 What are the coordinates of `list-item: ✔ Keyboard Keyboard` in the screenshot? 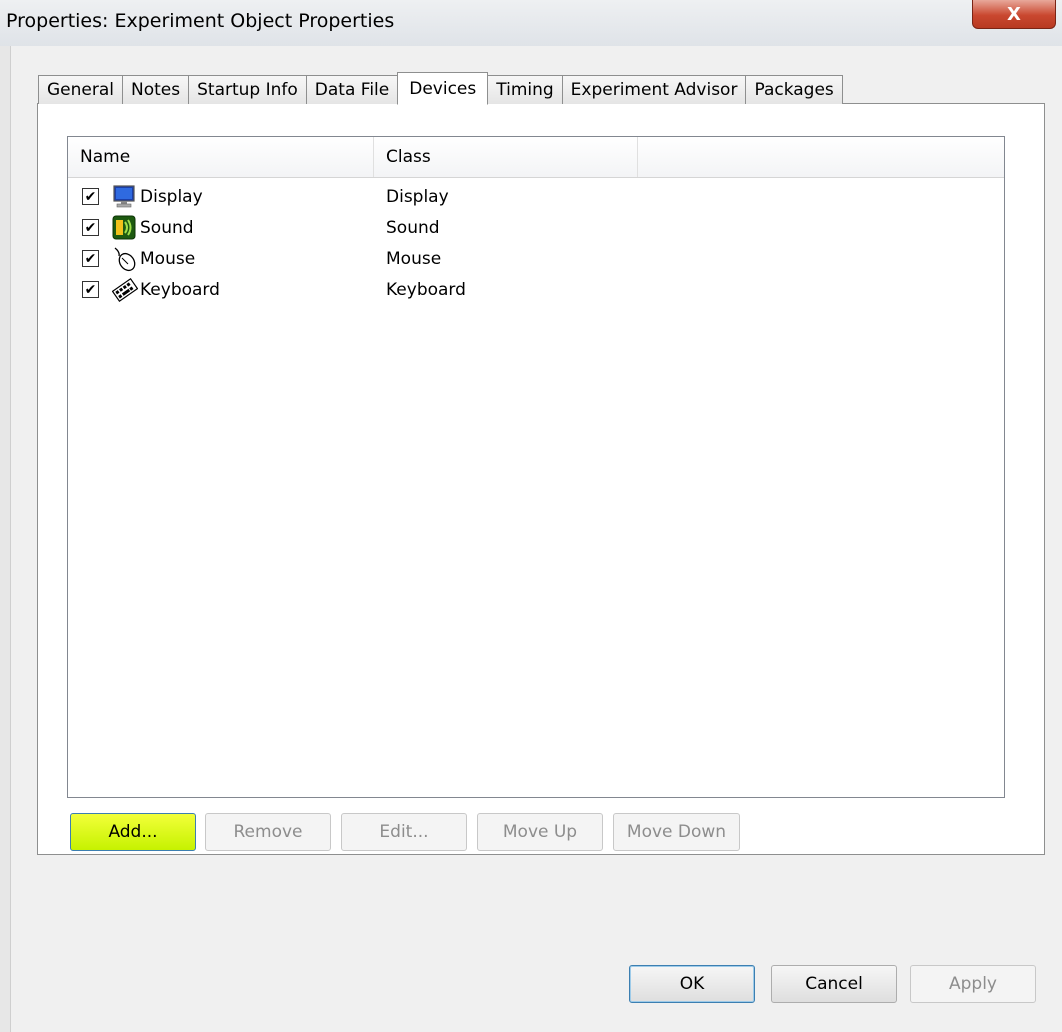 It's located at (536, 289).